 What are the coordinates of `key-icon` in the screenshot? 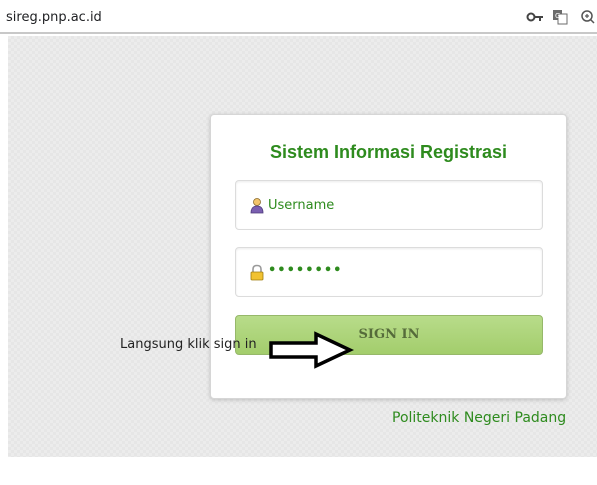 It's located at (535, 17).